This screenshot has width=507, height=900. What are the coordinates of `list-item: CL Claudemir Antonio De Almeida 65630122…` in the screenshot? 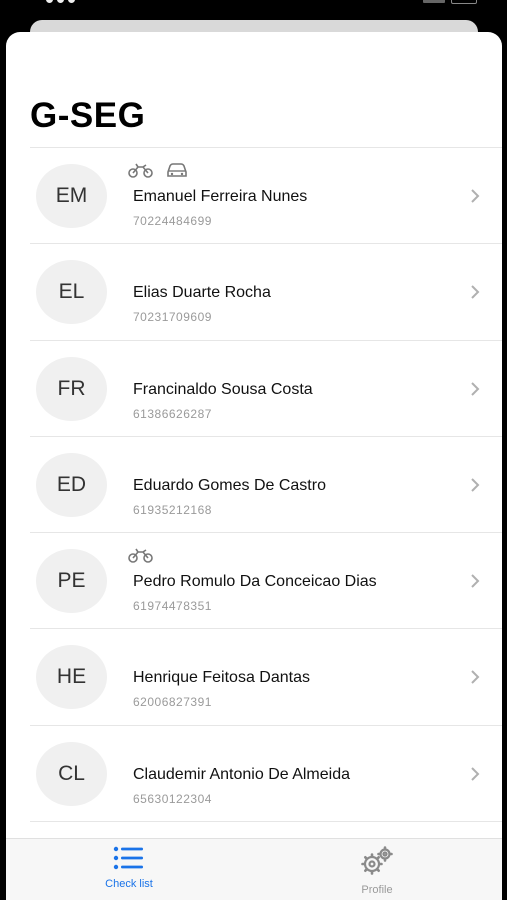 It's located at (266, 774).